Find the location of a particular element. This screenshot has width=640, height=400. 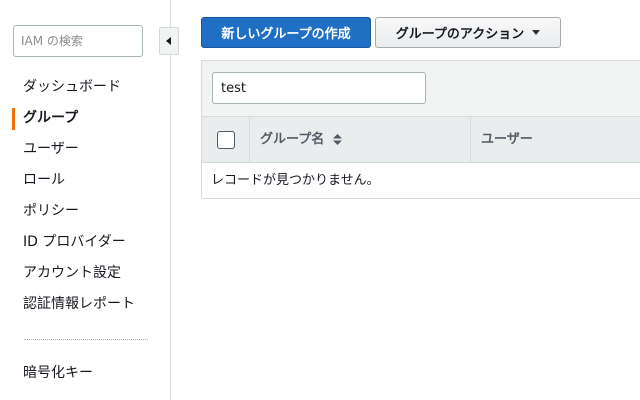

filter-bar is located at coordinates (421, 88).